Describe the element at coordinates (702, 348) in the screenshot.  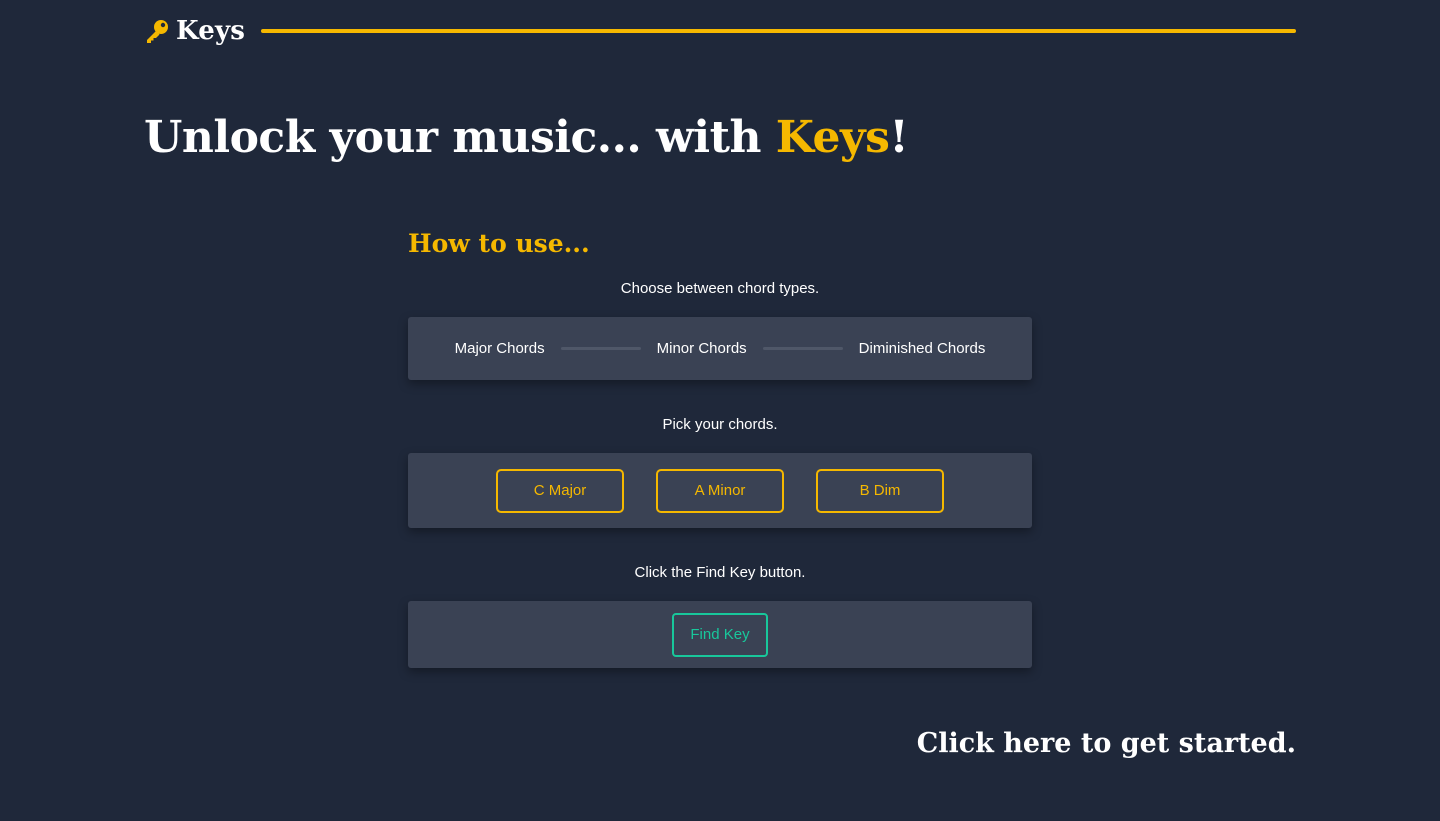
I see `chord-type-minor: Minor Chords` at that location.